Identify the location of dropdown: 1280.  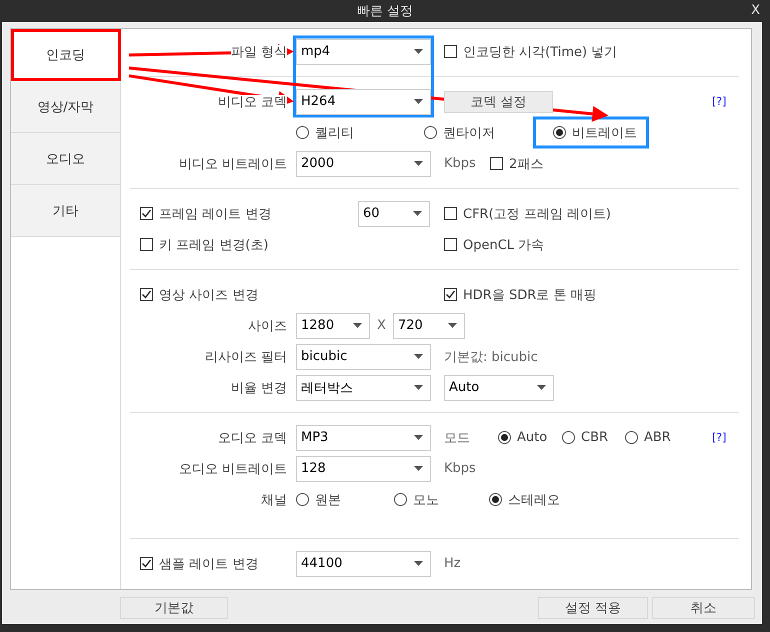
(333, 325).